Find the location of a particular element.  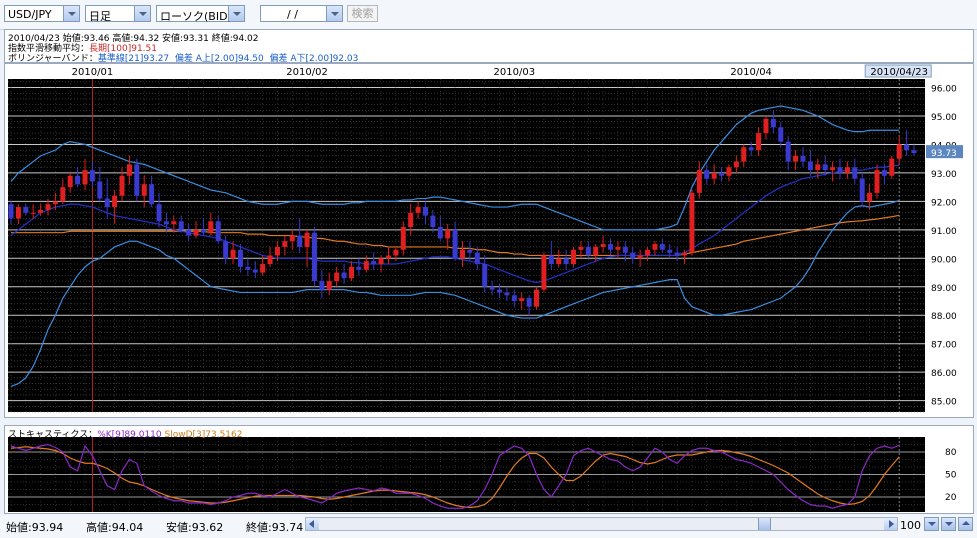

scroll-right-icon is located at coordinates (890, 524).